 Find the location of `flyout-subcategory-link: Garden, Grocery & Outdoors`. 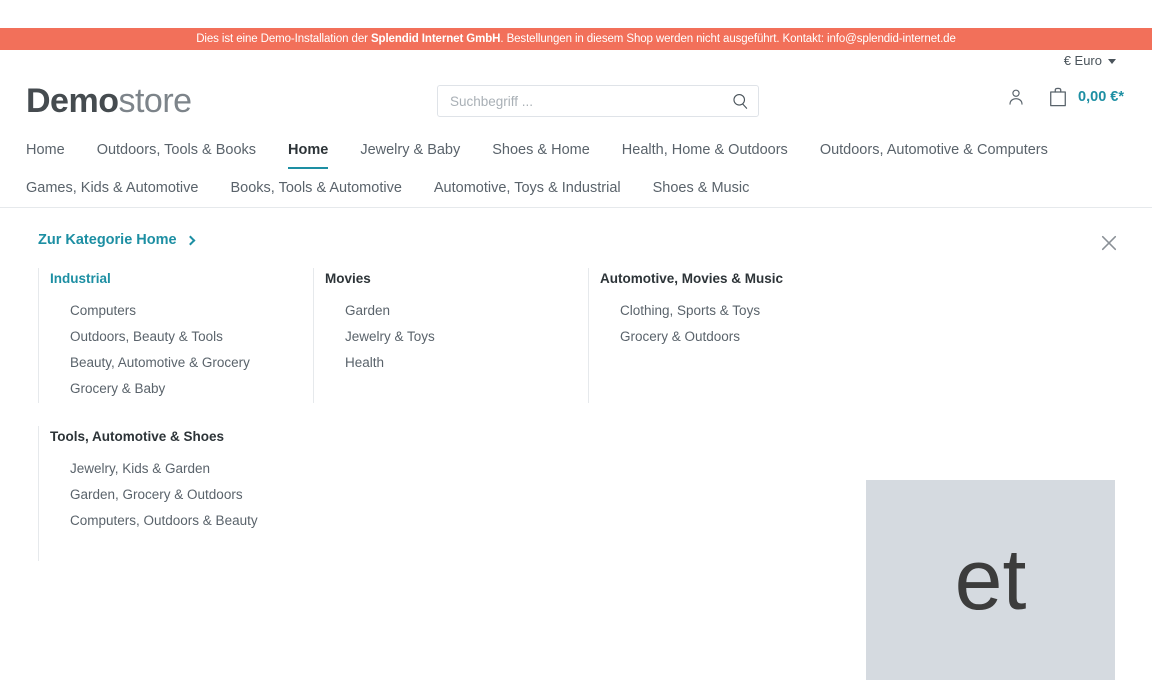

flyout-subcategory-link: Garden, Grocery & Outdoors is located at coordinates (181, 495).